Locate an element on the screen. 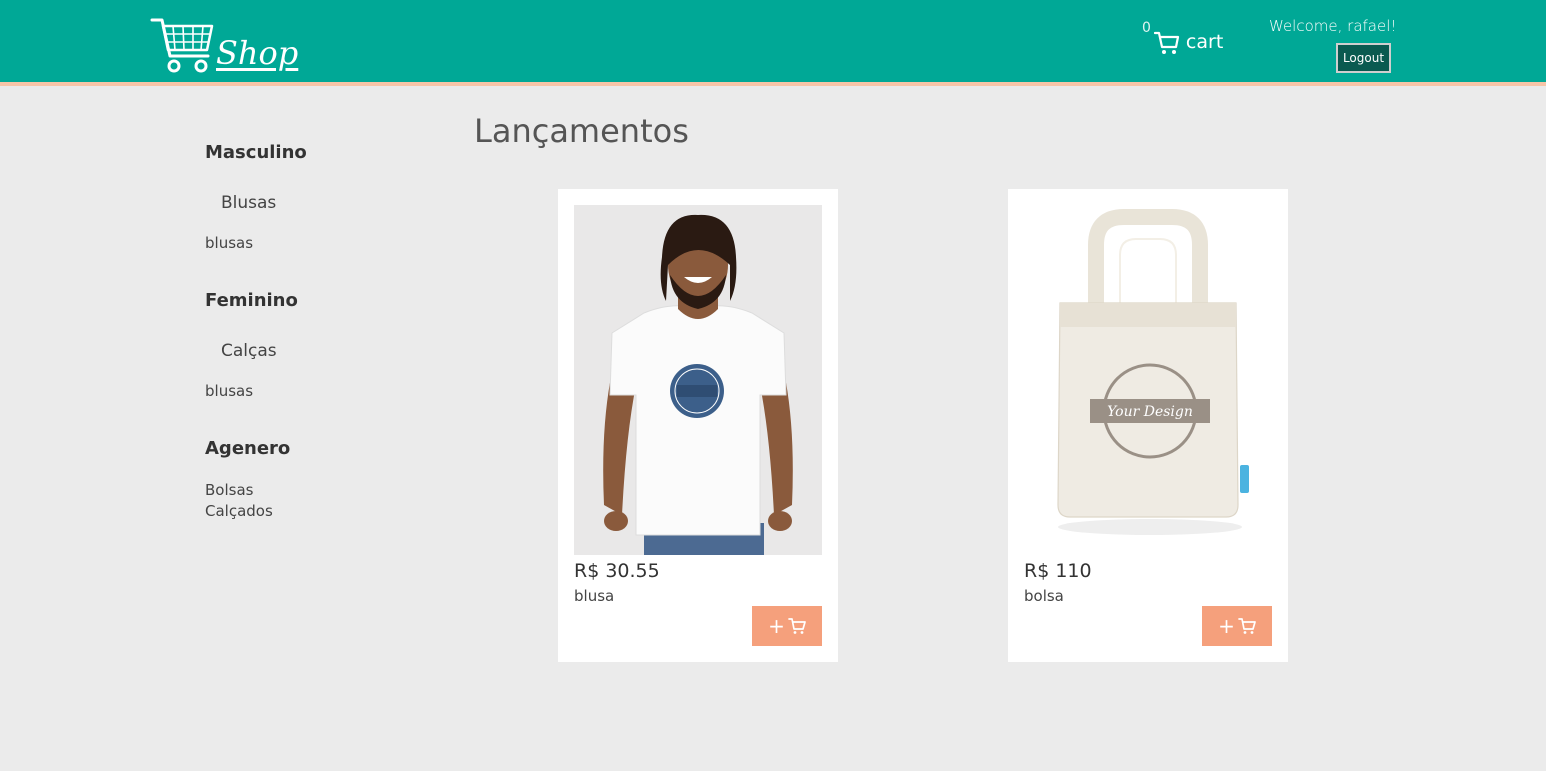  category-masculino: Masculino is located at coordinates (256, 152).